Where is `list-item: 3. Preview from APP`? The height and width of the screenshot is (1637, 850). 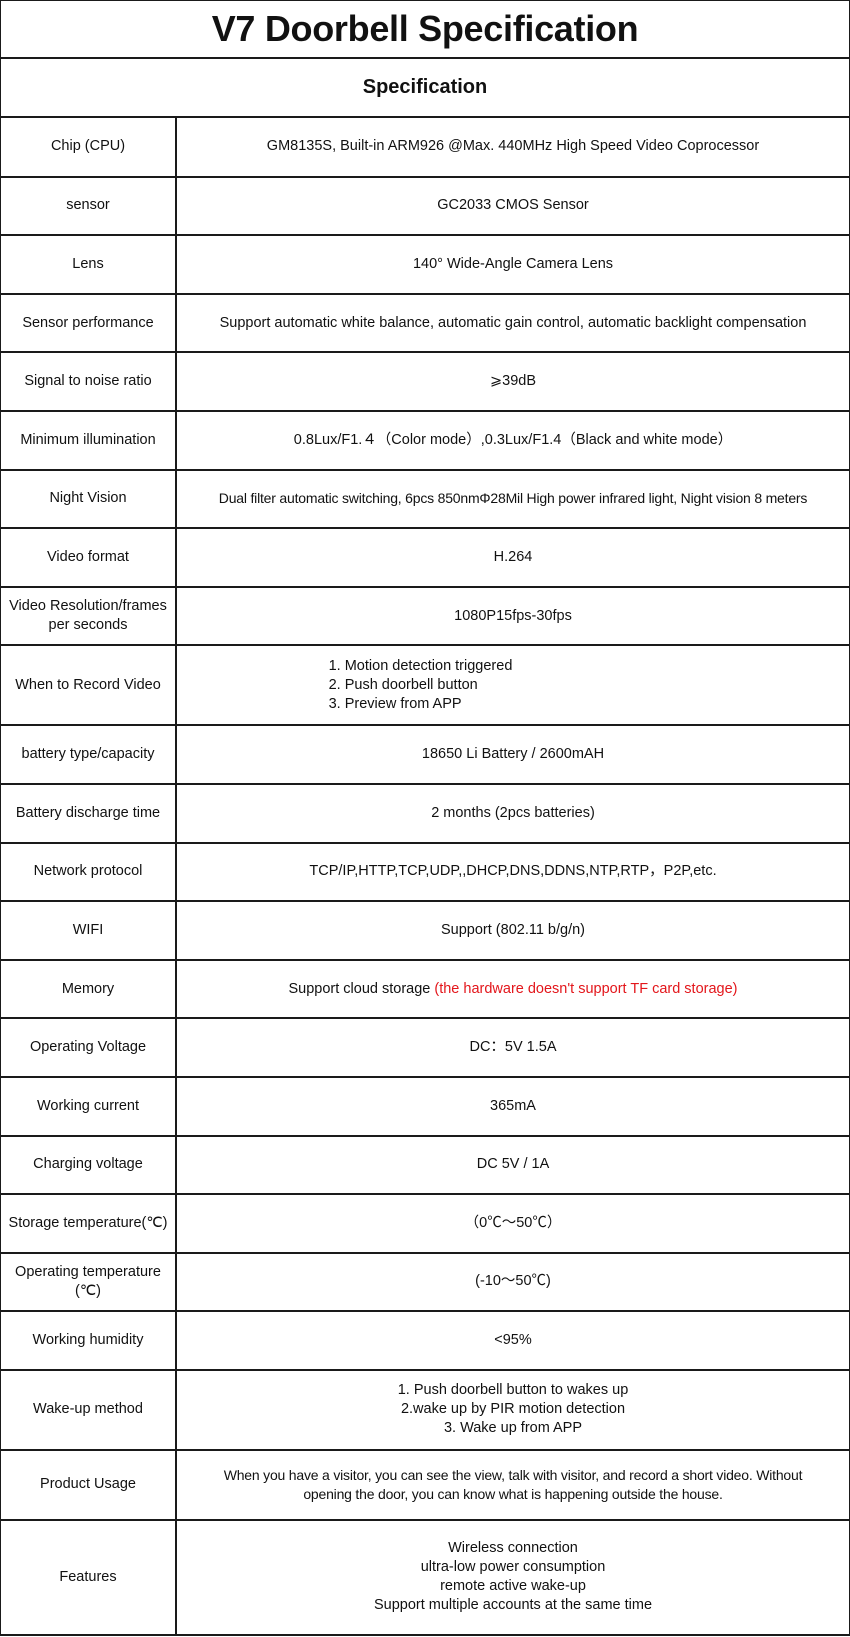 list-item: 3. Preview from APP is located at coordinates (395, 703).